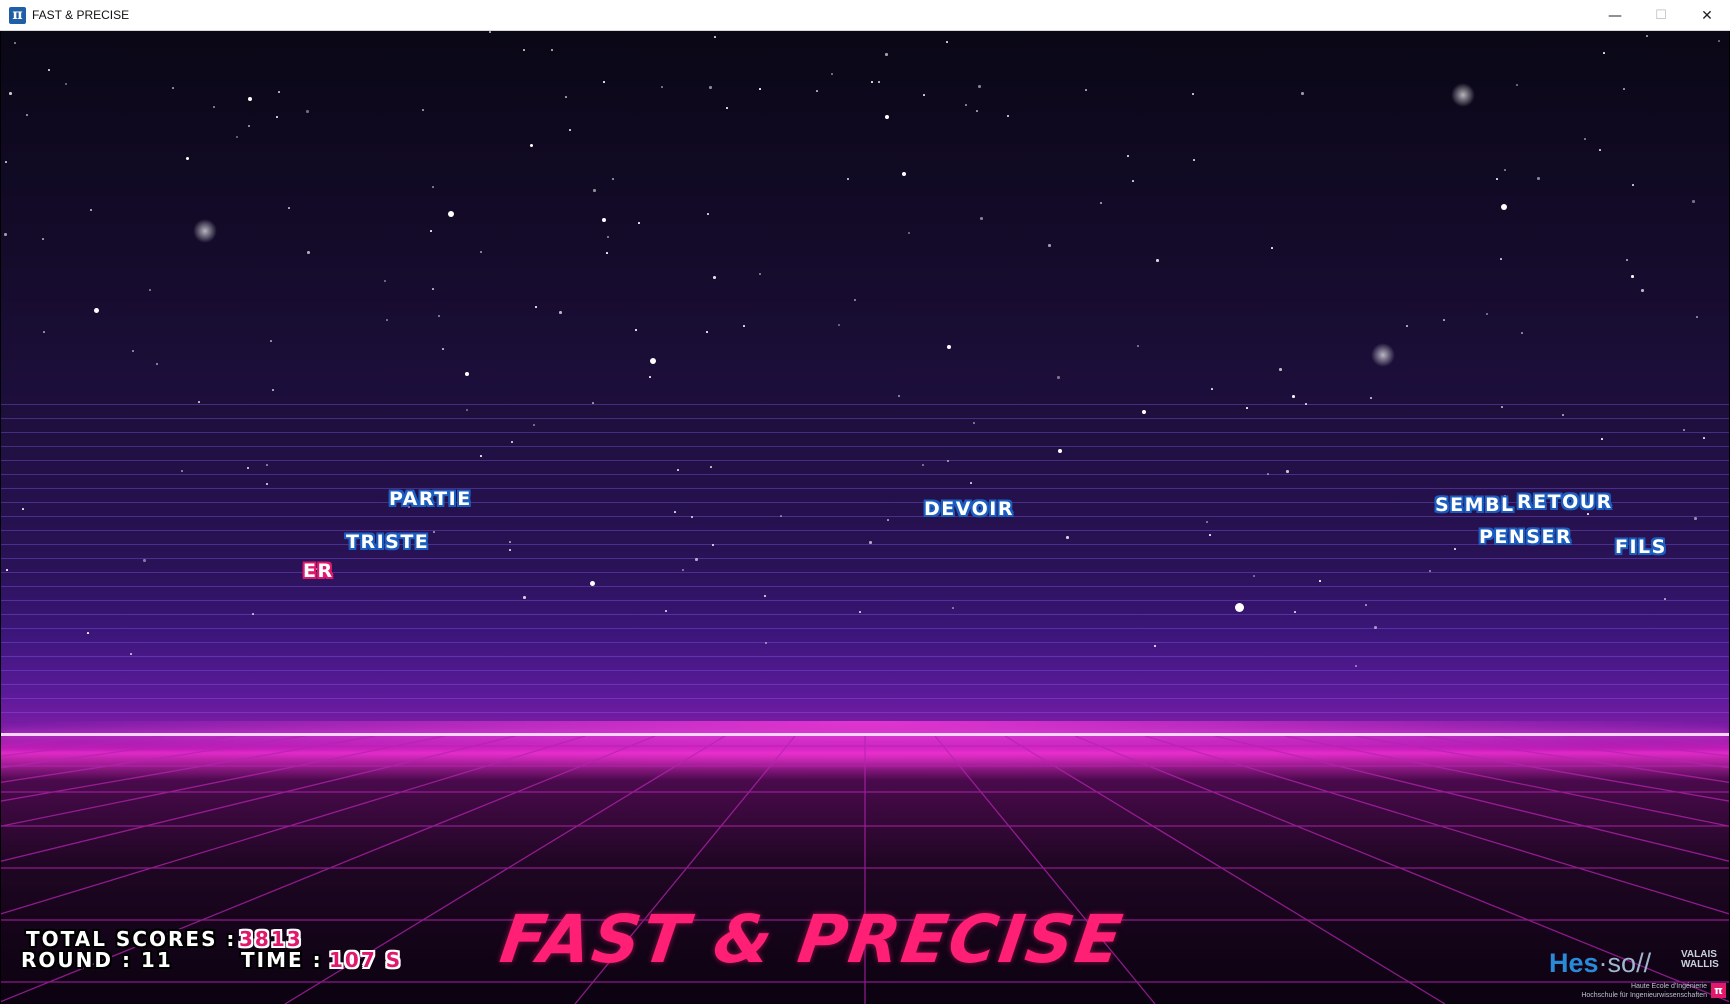  Describe the element at coordinates (366, 960) in the screenshot. I see `time-value: 107 S` at that location.